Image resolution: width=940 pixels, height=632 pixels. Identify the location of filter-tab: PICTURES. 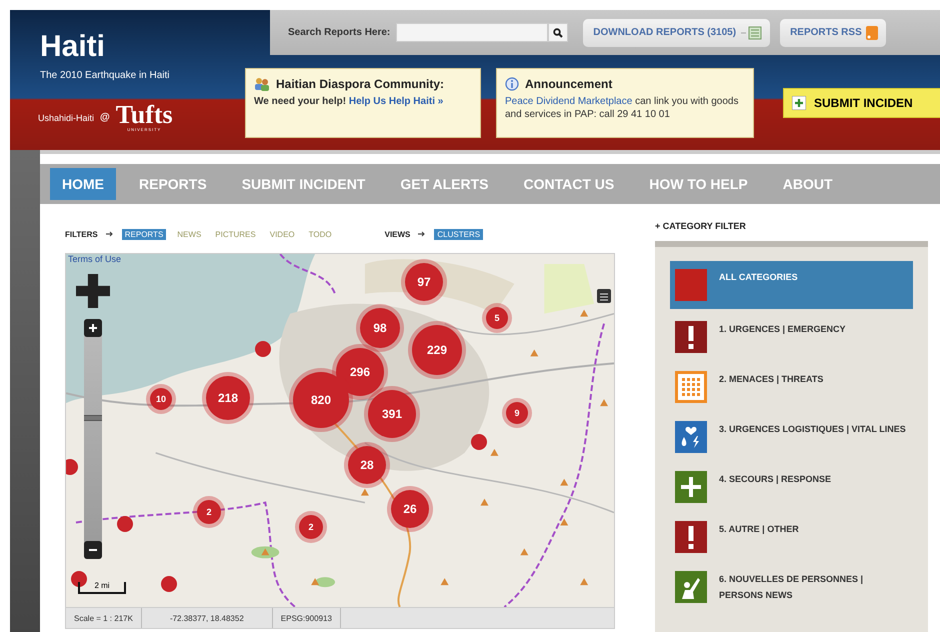
(235, 234).